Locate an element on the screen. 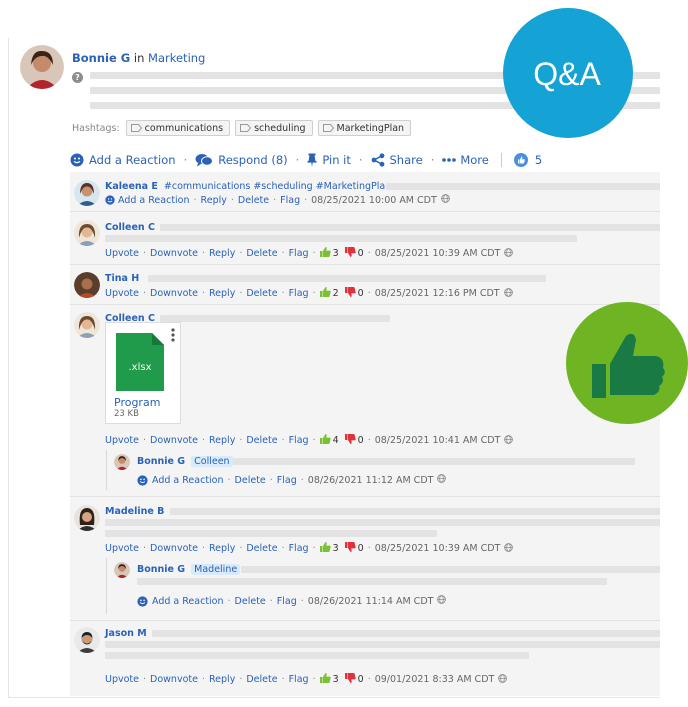 The height and width of the screenshot is (707, 688). hashtag-chip: MarketingPlan is located at coordinates (364, 128).